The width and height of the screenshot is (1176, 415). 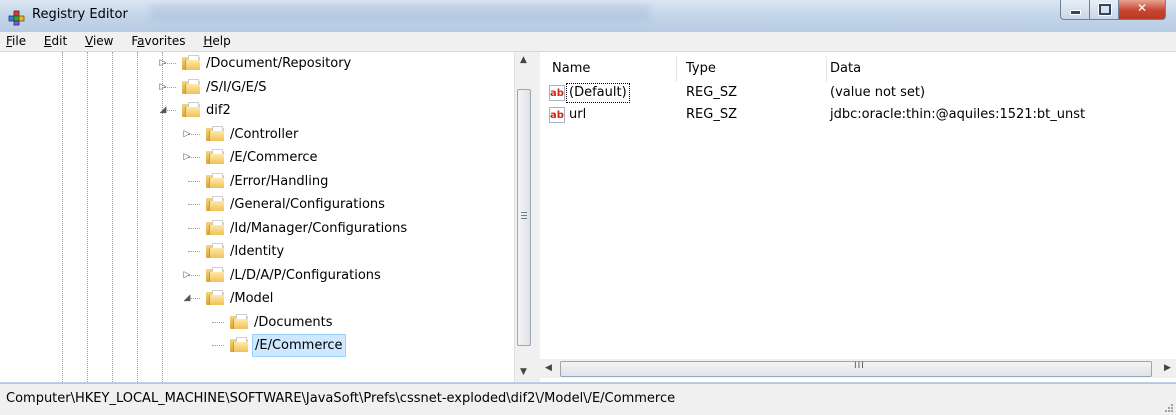 What do you see at coordinates (588, 42) in the screenshot?
I see `menu-bar: File Edit View Favorites Help` at bounding box center [588, 42].